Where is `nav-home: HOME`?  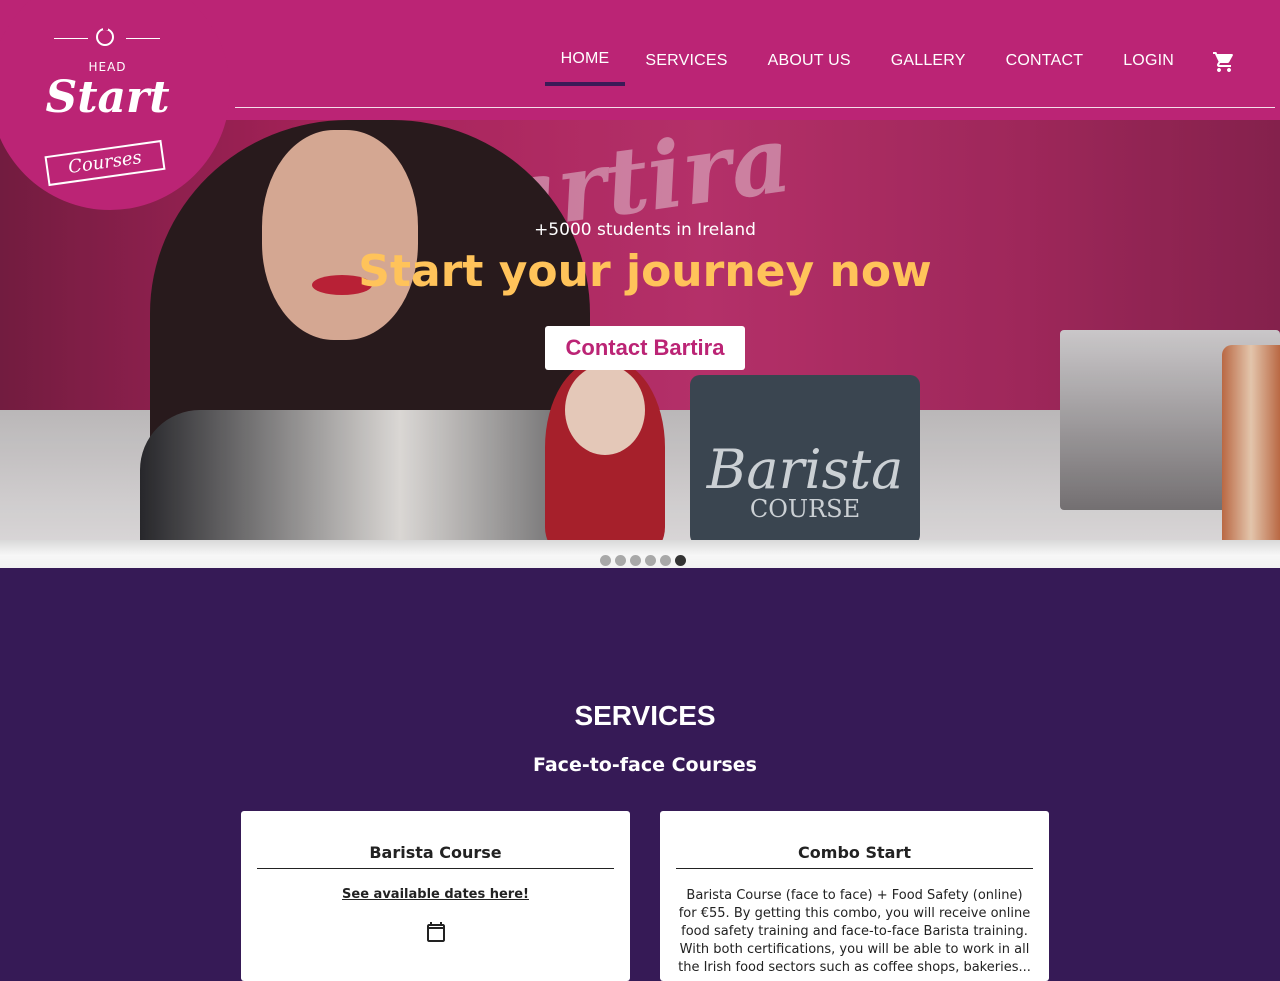
nav-home: HOME is located at coordinates (585, 64).